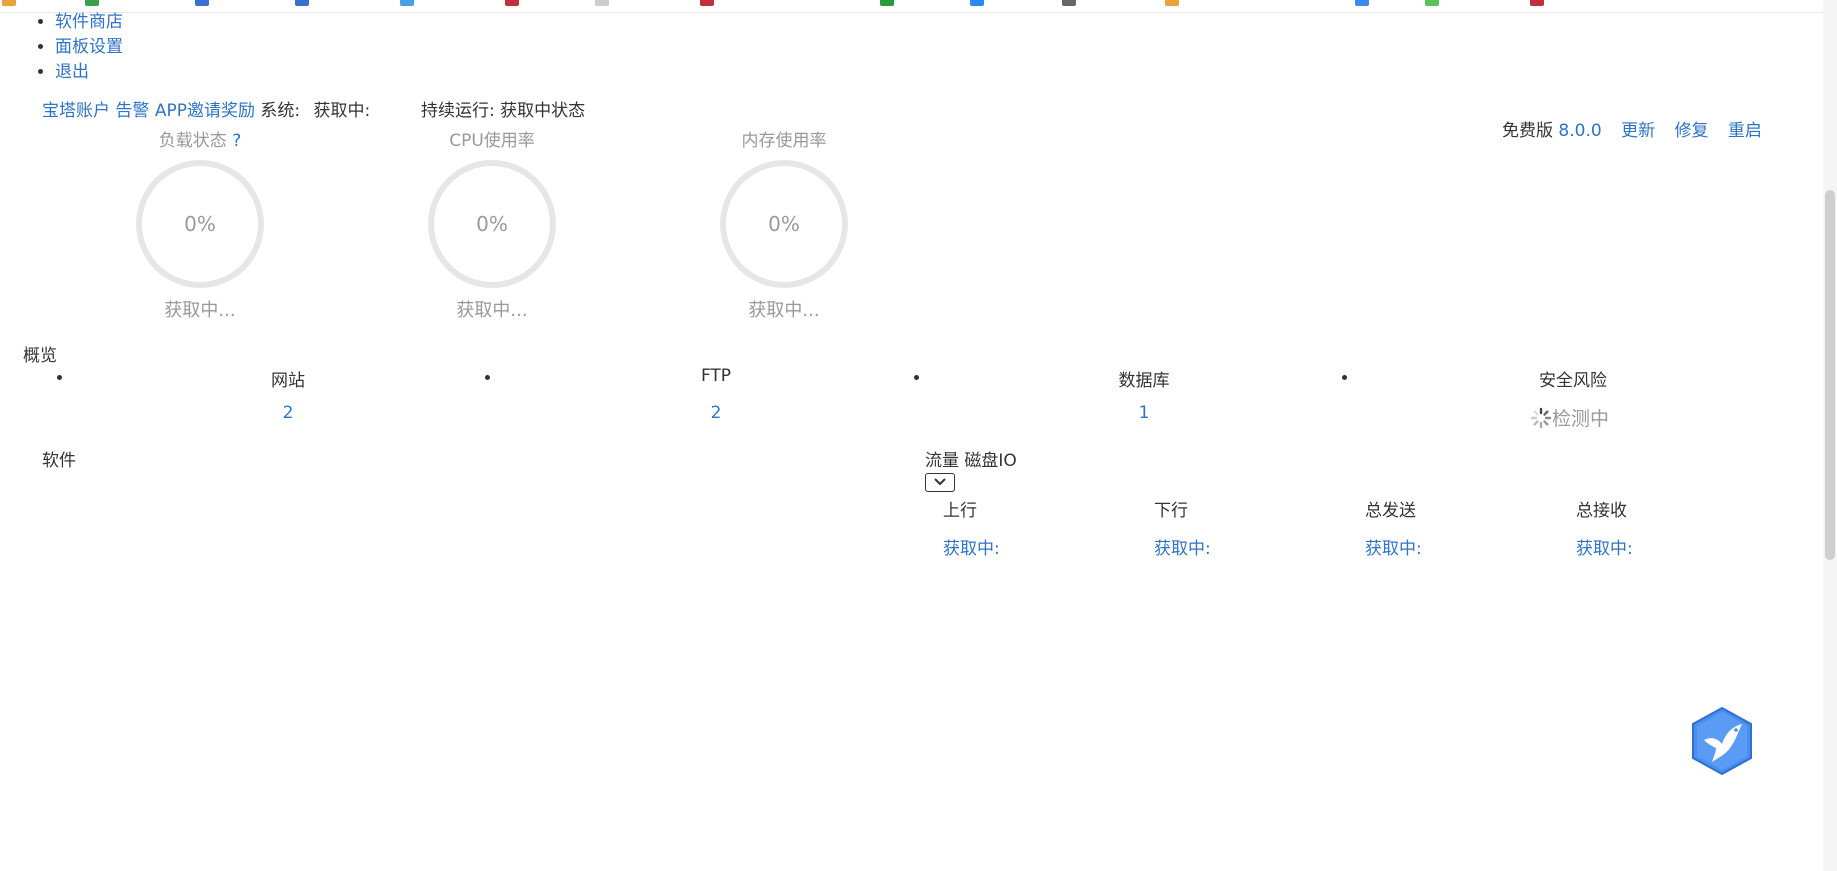  I want to click on overview-database-count: 1, so click(1144, 413).